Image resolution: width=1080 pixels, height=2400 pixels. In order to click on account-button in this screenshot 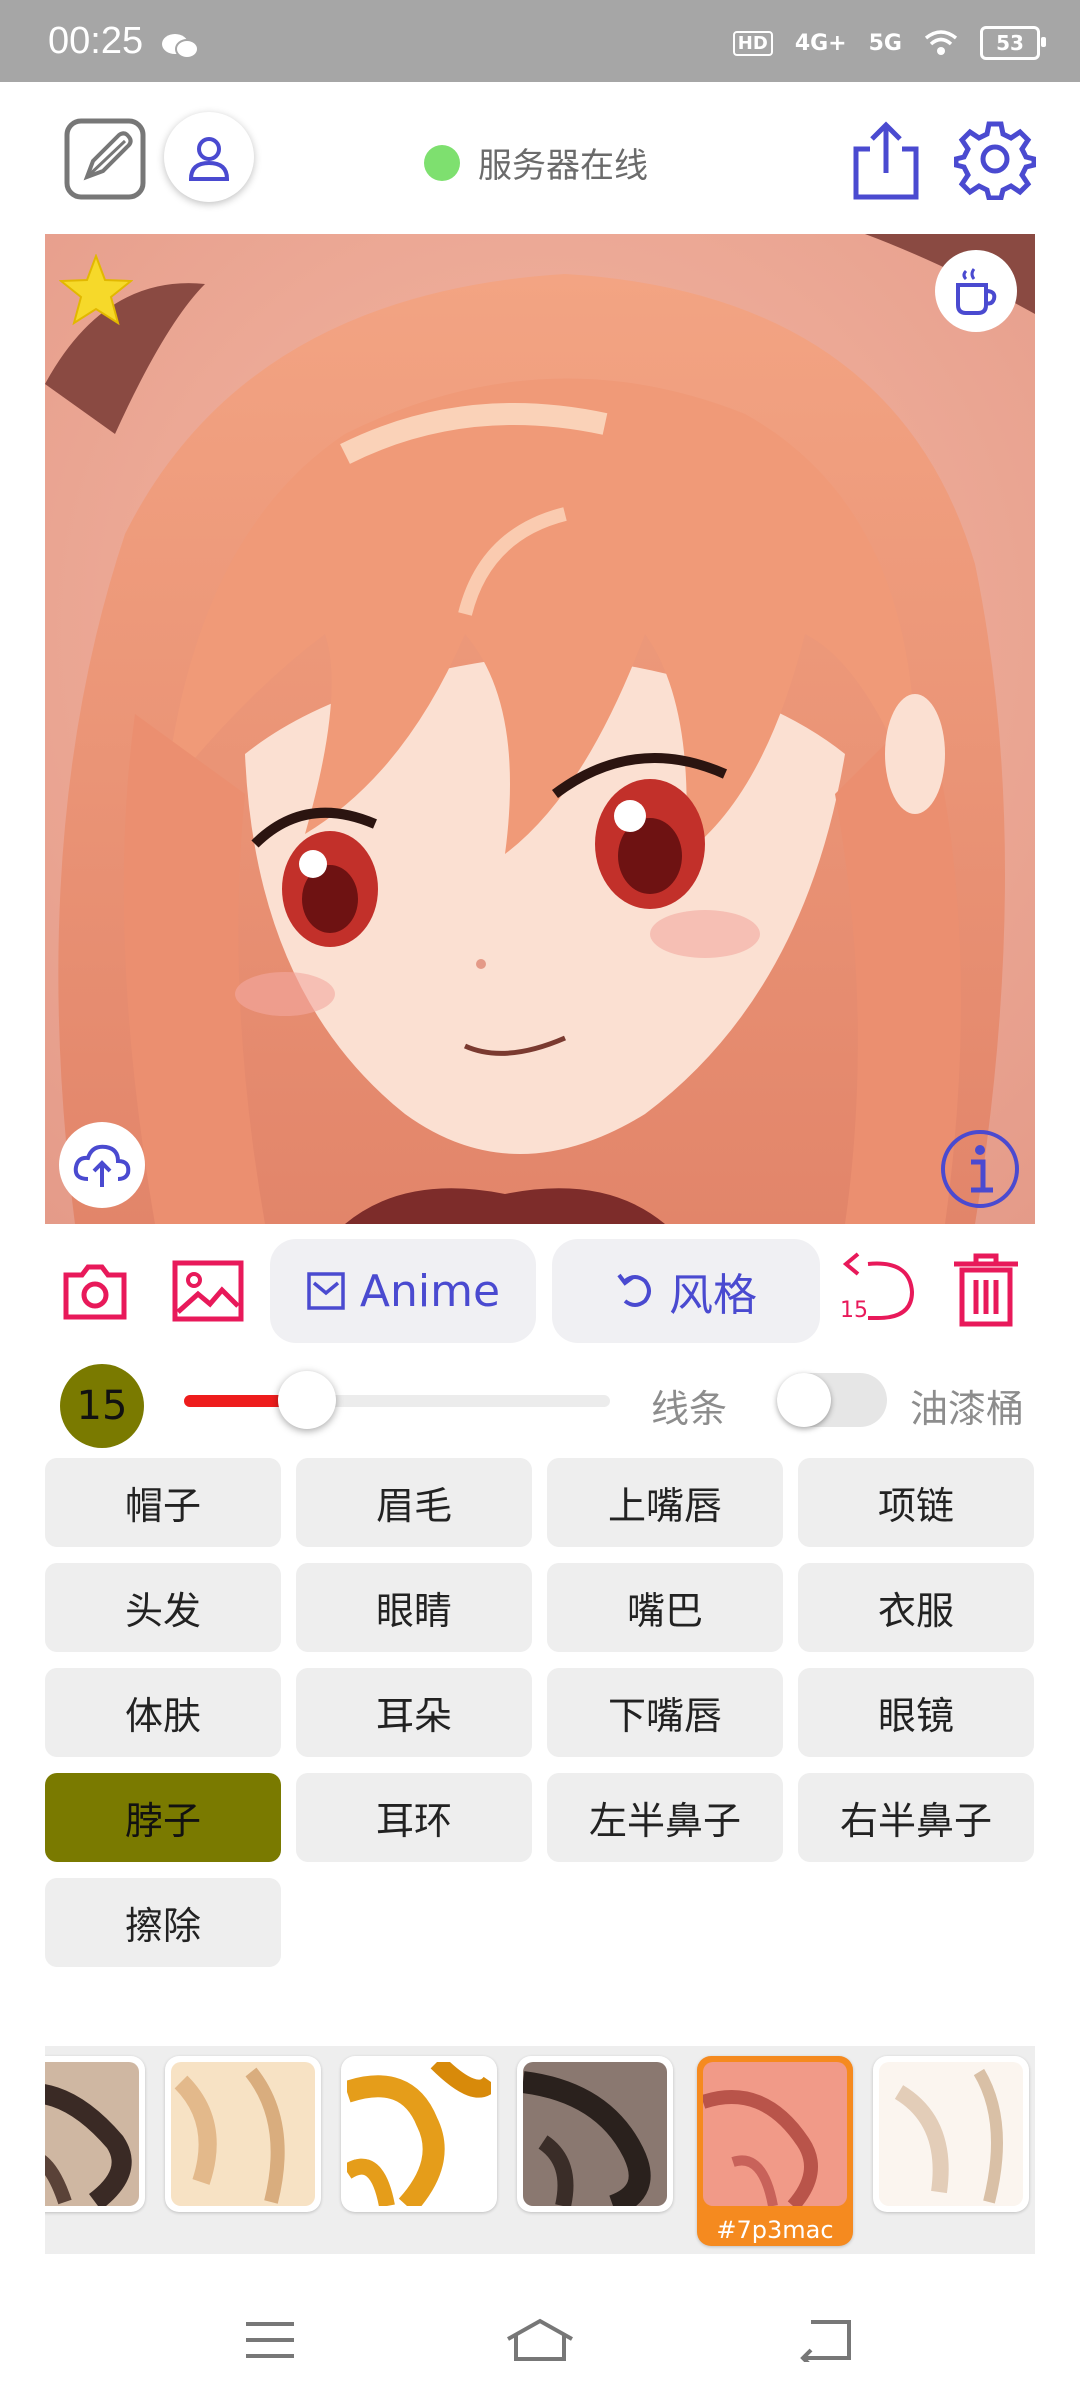, I will do `click(209, 157)`.